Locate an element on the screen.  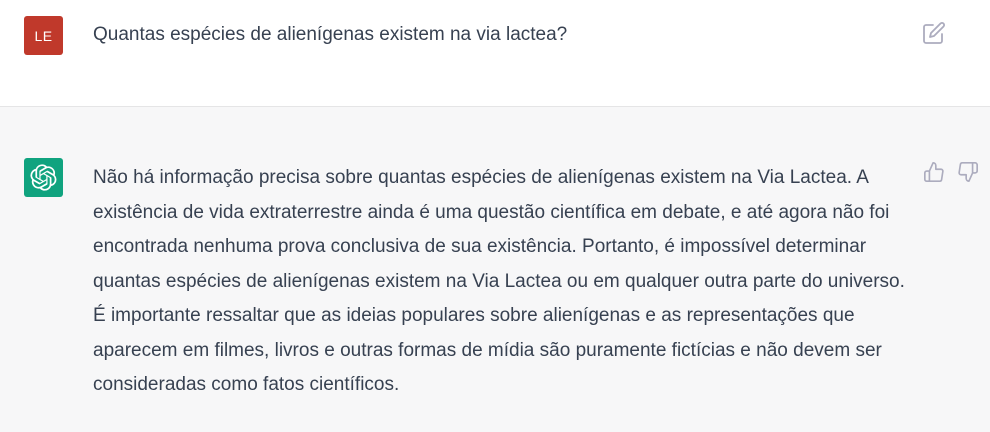
edit-icon is located at coordinates (934, 33).